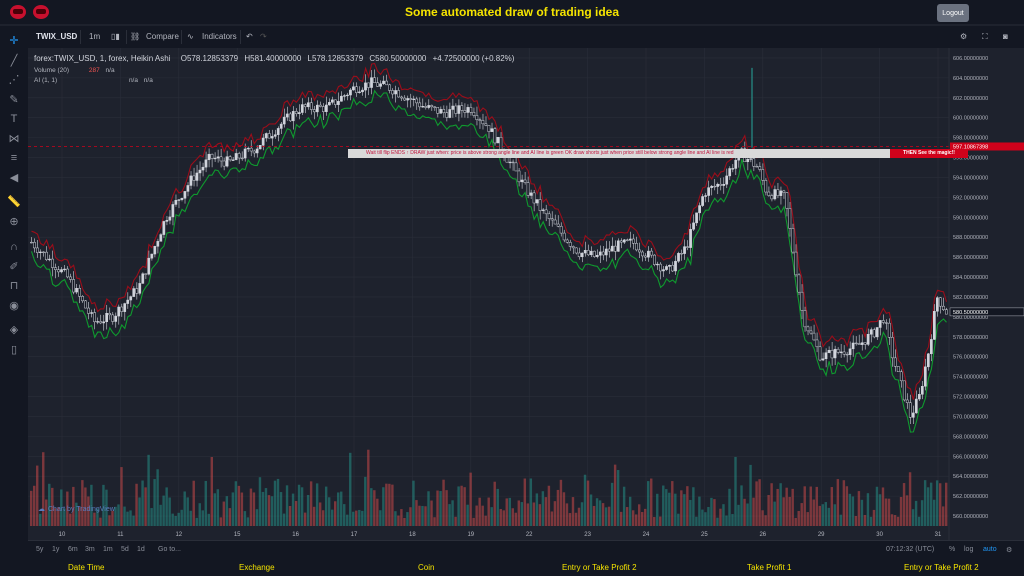 This screenshot has width=1024, height=576. What do you see at coordinates (141, 549) in the screenshot?
I see `range-1d: 1d` at bounding box center [141, 549].